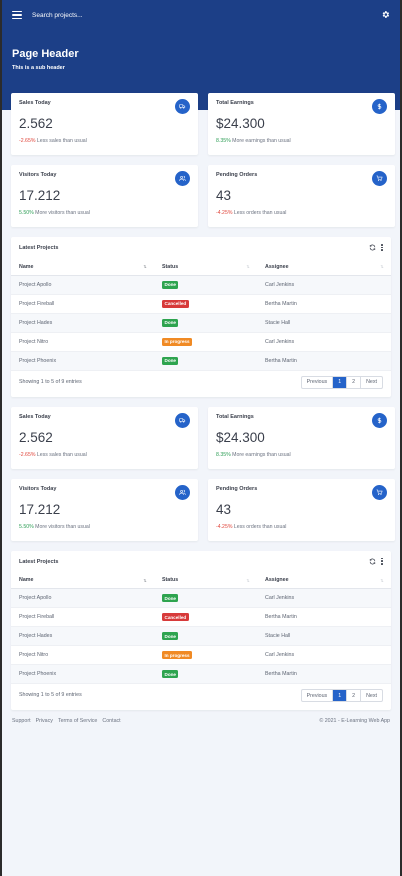 The height and width of the screenshot is (876, 402). I want to click on footer-link-support: Support, so click(21, 721).